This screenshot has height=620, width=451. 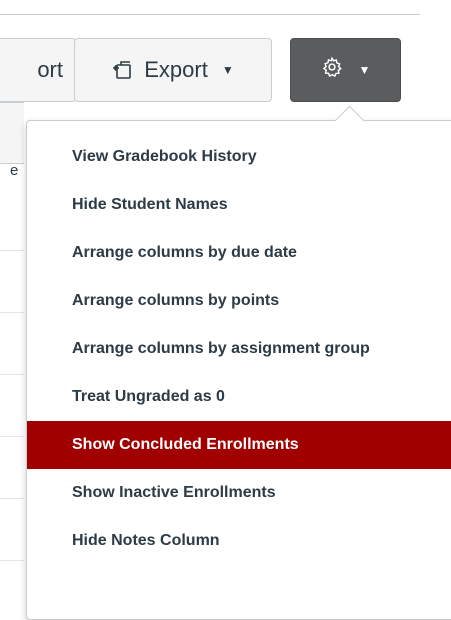 What do you see at coordinates (332, 70) in the screenshot?
I see `gear-icon` at bounding box center [332, 70].